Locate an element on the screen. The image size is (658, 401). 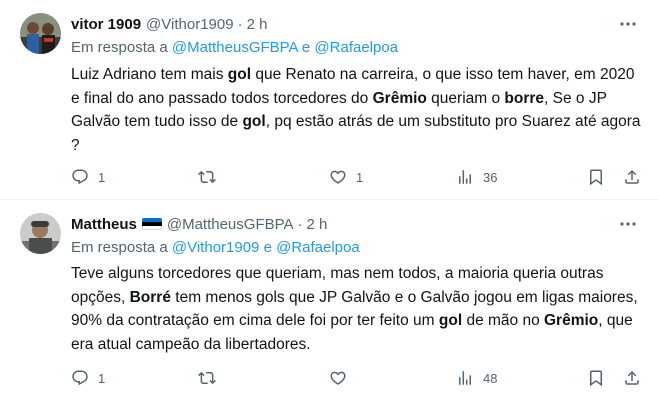
flag-icon is located at coordinates (151, 224).